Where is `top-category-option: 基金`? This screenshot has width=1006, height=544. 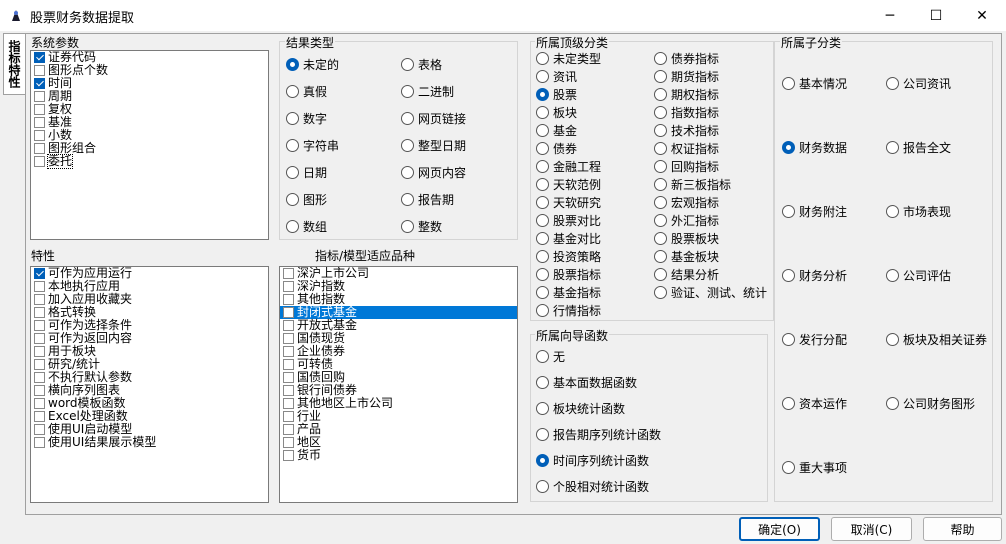
top-category-option: 基金 is located at coordinates (556, 130).